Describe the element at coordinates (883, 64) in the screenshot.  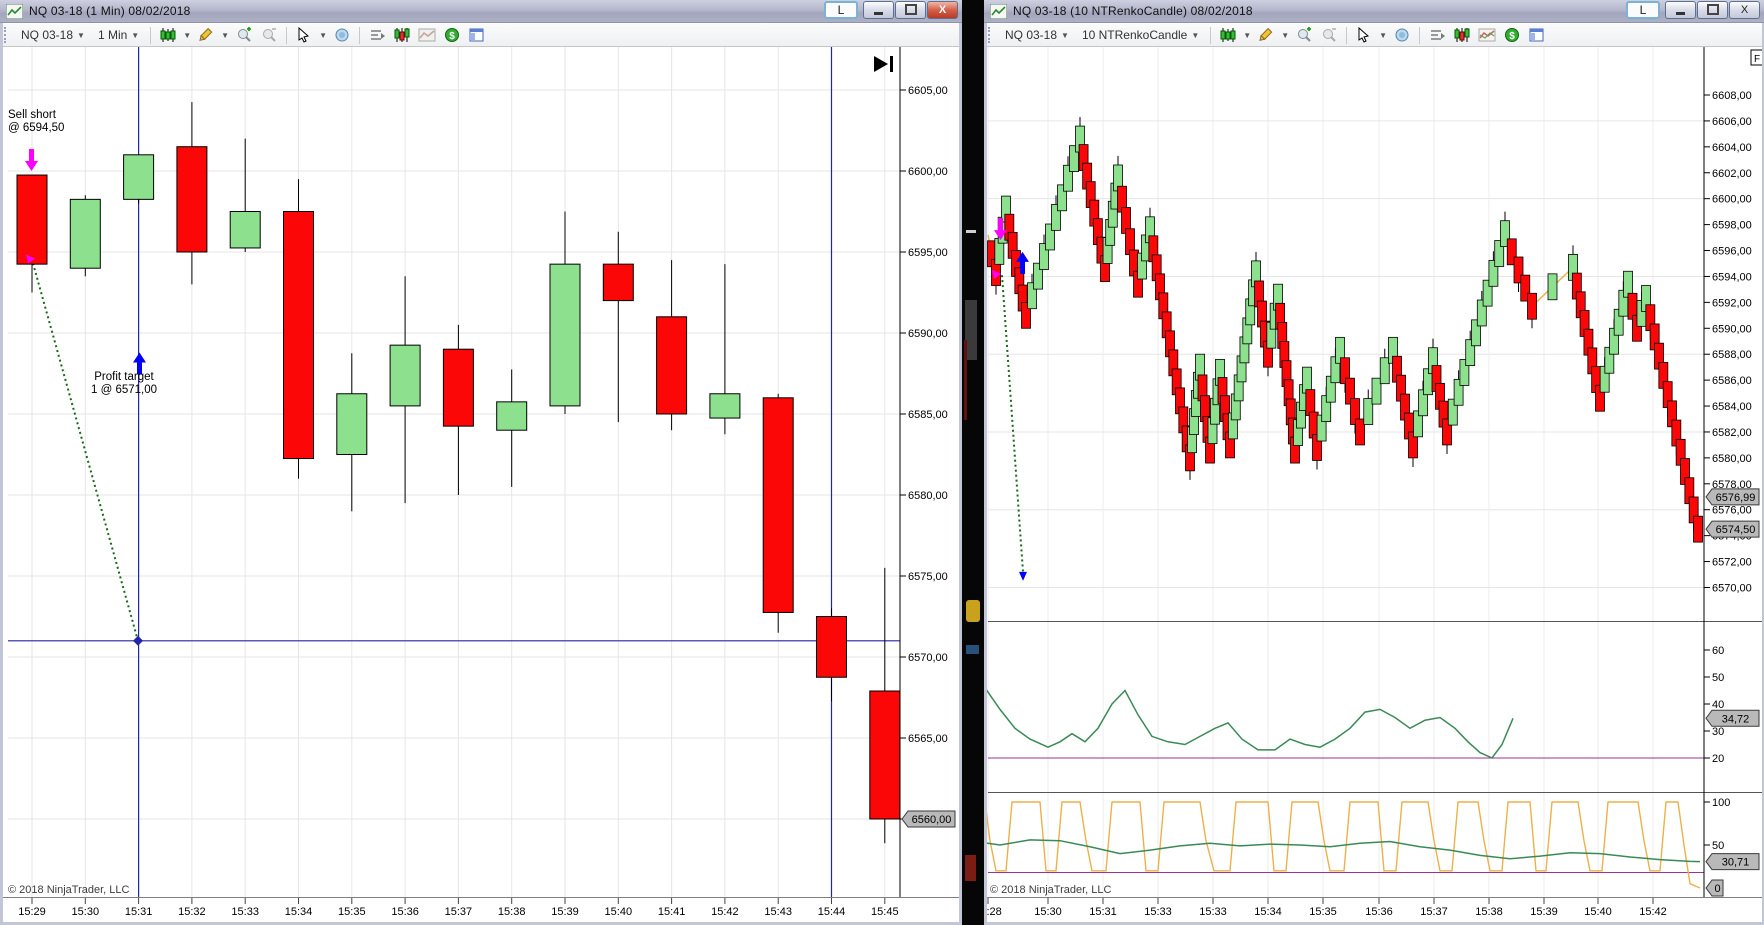
I see `play-to-end-icon` at that location.